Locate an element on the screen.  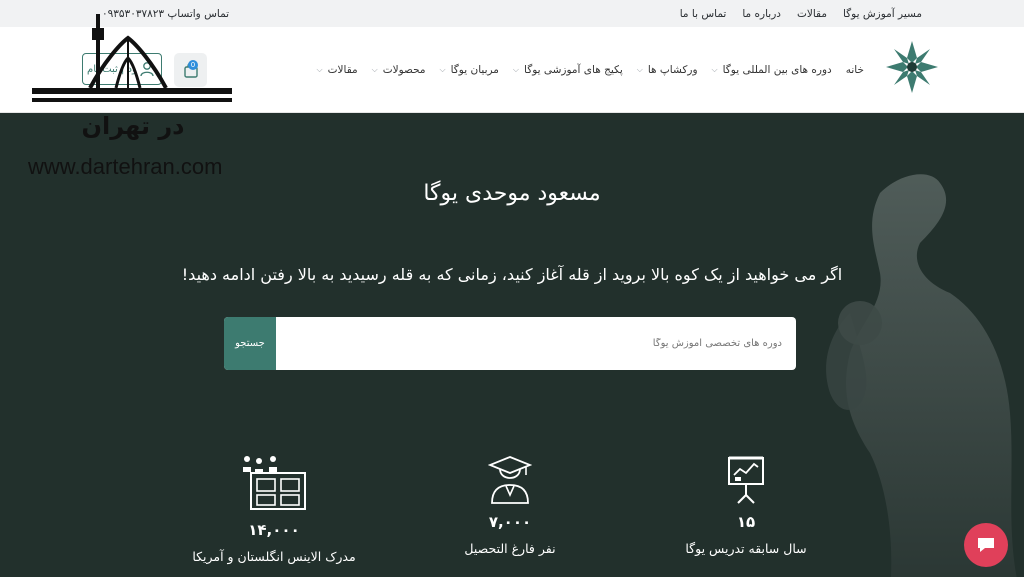
chat-button is located at coordinates (986, 545).